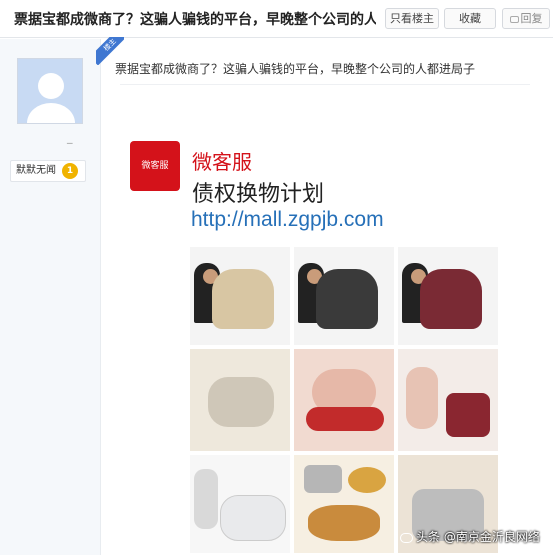 This screenshot has width=553, height=555. I want to click on model-image, so click(422, 398).